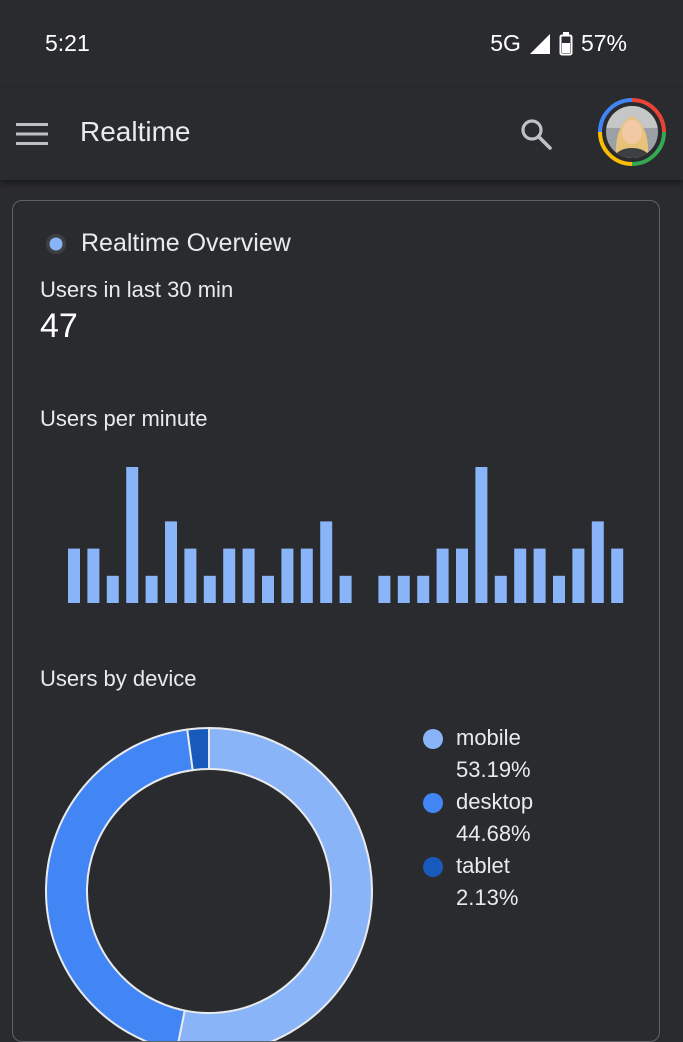  Describe the element at coordinates (540, 44) in the screenshot. I see `signal-icon` at that location.